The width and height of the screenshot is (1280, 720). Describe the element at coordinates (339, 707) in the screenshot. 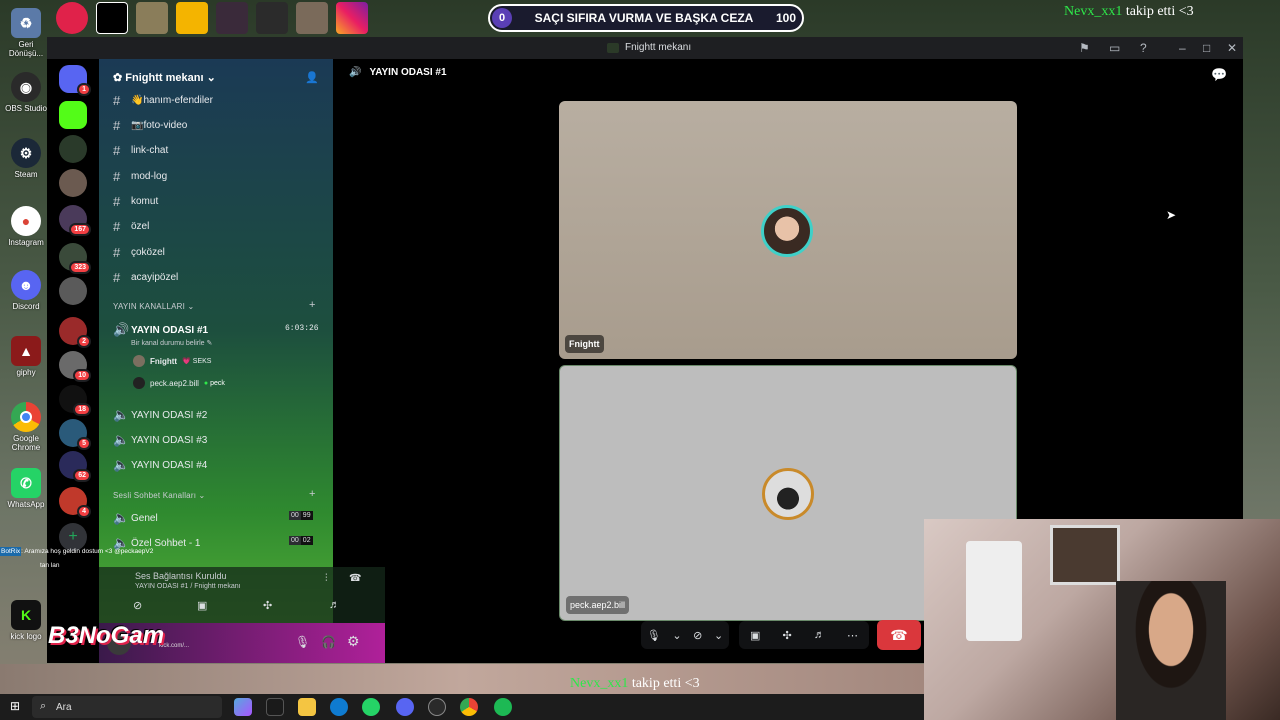

I see `edge-icon` at that location.